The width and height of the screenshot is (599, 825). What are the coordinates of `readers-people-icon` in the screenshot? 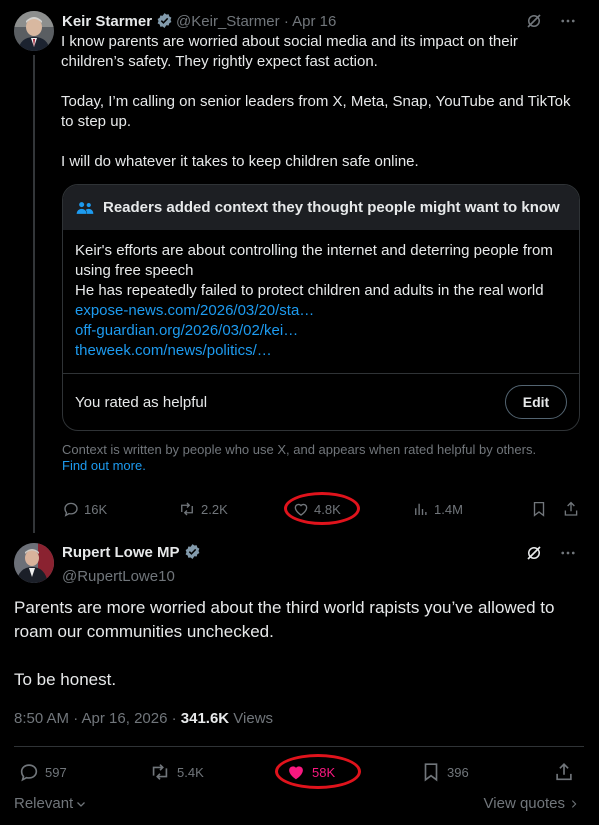 It's located at (85, 207).